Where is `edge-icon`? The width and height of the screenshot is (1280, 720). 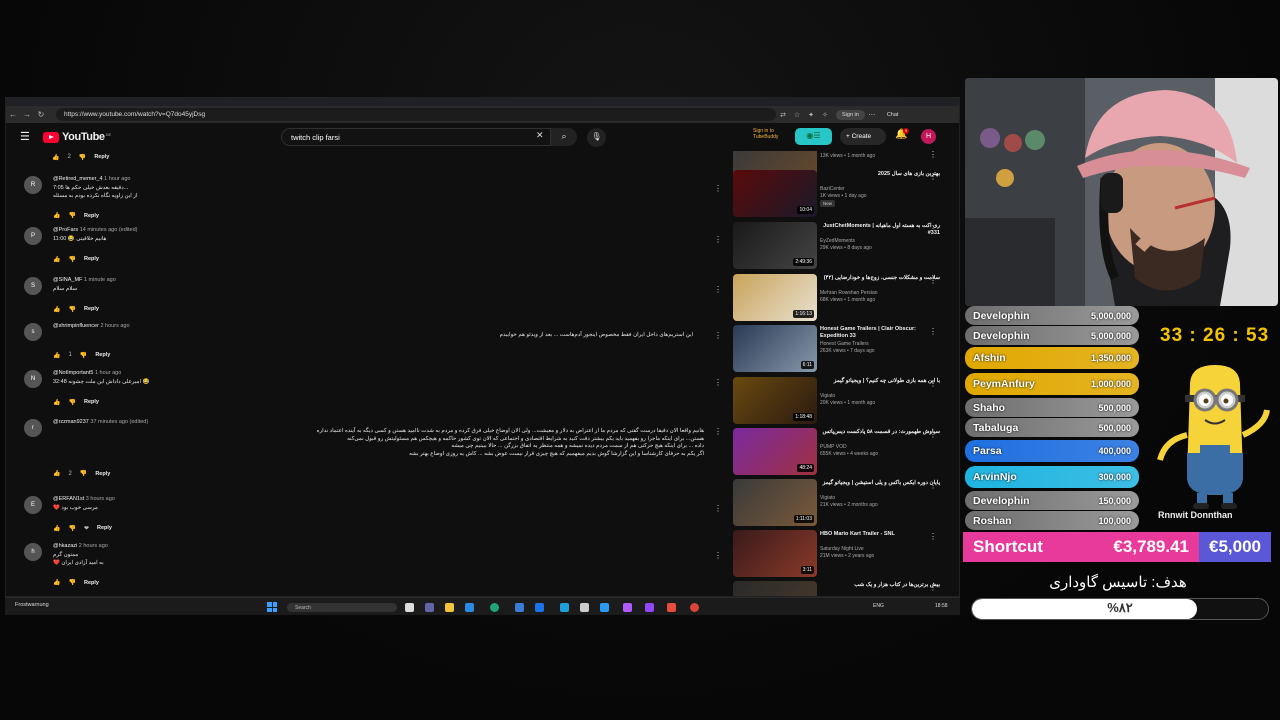 edge-icon is located at coordinates (494, 607).